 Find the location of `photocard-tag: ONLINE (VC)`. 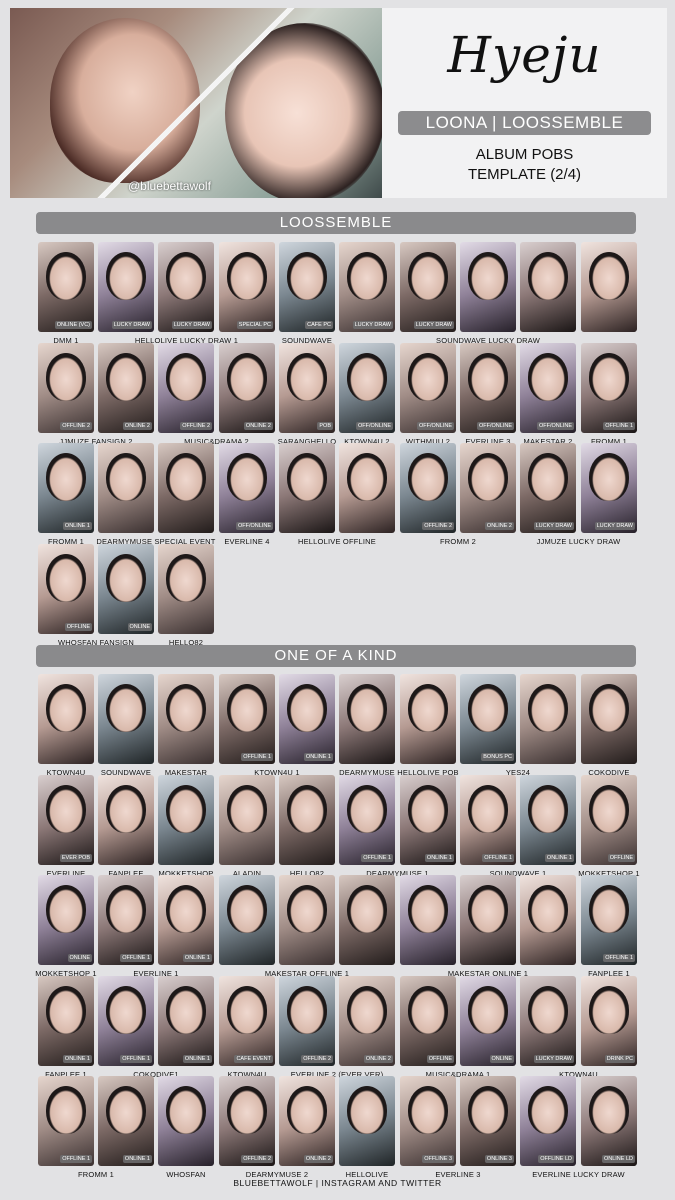

photocard-tag: ONLINE (VC) is located at coordinates (73, 325).